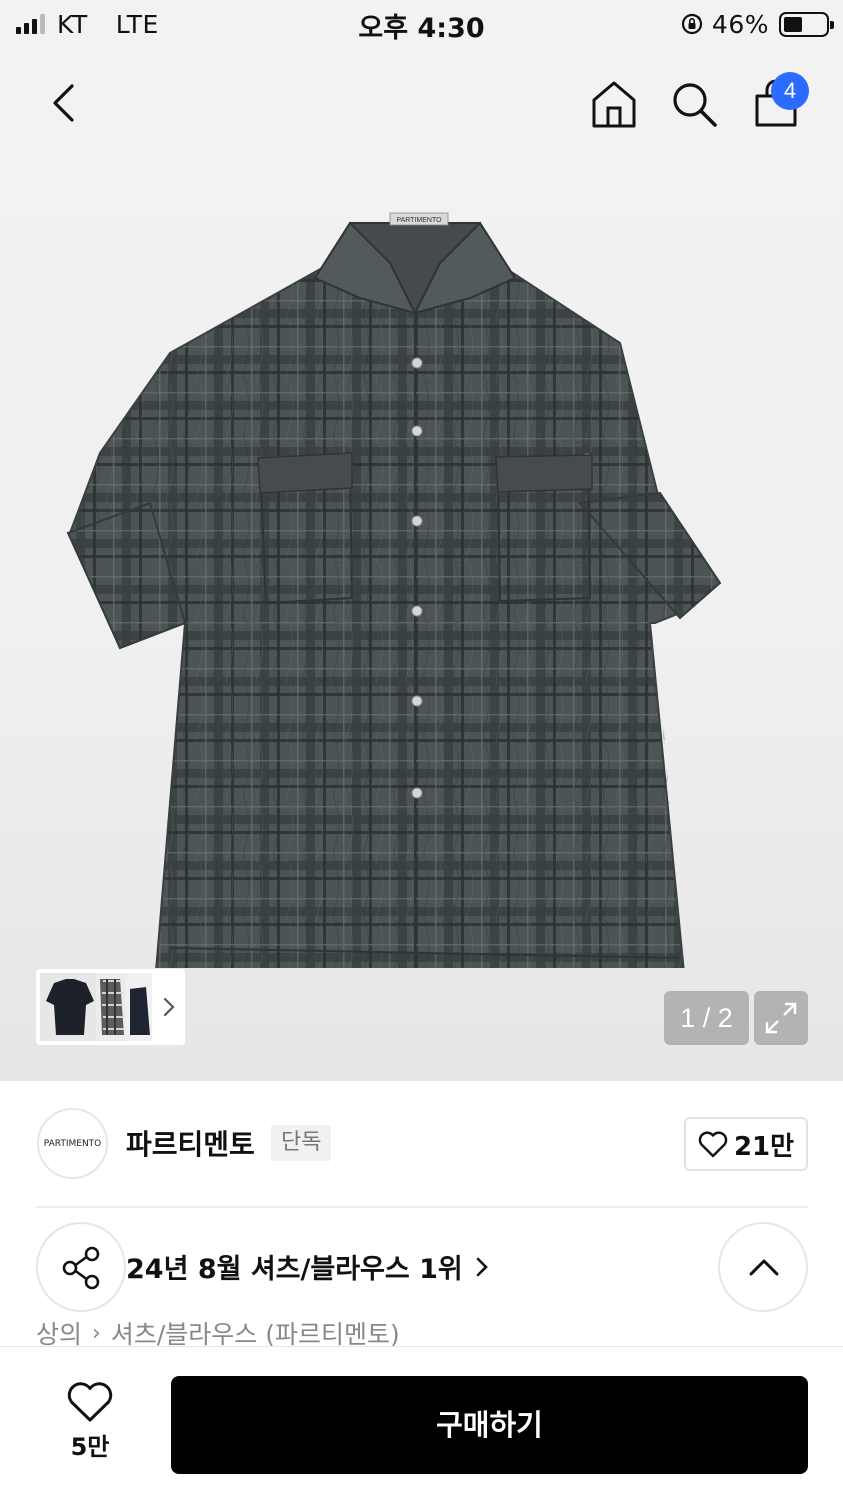 The height and width of the screenshot is (1500, 843). Describe the element at coordinates (614, 104) in the screenshot. I see `home-icon` at that location.